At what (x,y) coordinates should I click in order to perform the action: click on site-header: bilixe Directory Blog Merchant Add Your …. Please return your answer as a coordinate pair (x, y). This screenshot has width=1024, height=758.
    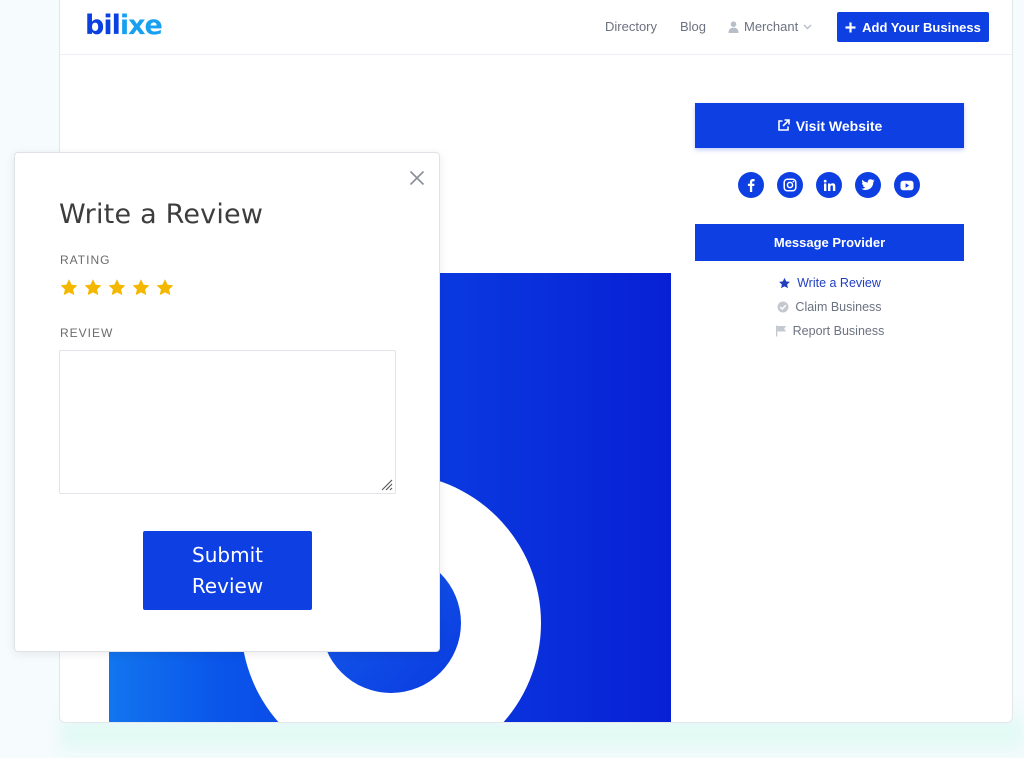
    Looking at the image, I should click on (536, 27).